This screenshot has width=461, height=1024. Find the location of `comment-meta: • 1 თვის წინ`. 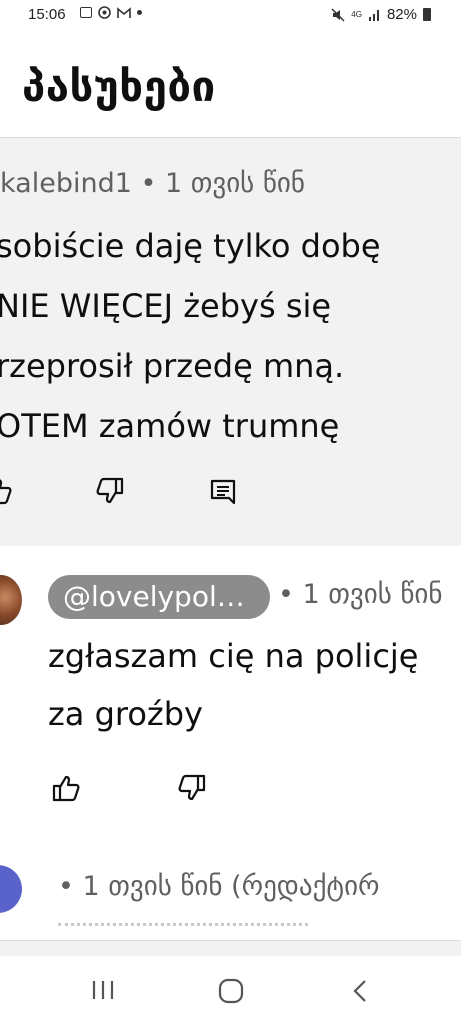

comment-meta: • 1 თვის წინ is located at coordinates (360, 594).